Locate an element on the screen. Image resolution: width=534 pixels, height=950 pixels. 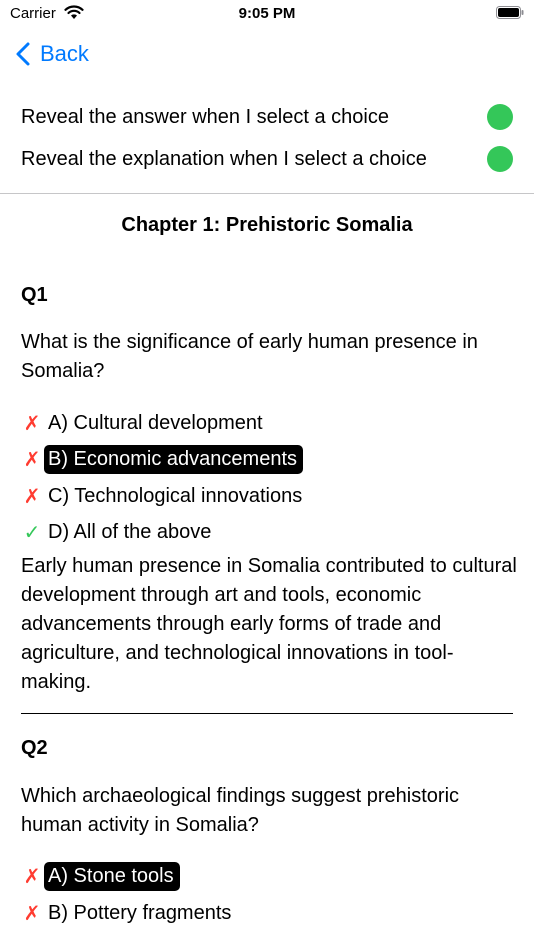
choice-text: A) Cultural development is located at coordinates (155, 422).